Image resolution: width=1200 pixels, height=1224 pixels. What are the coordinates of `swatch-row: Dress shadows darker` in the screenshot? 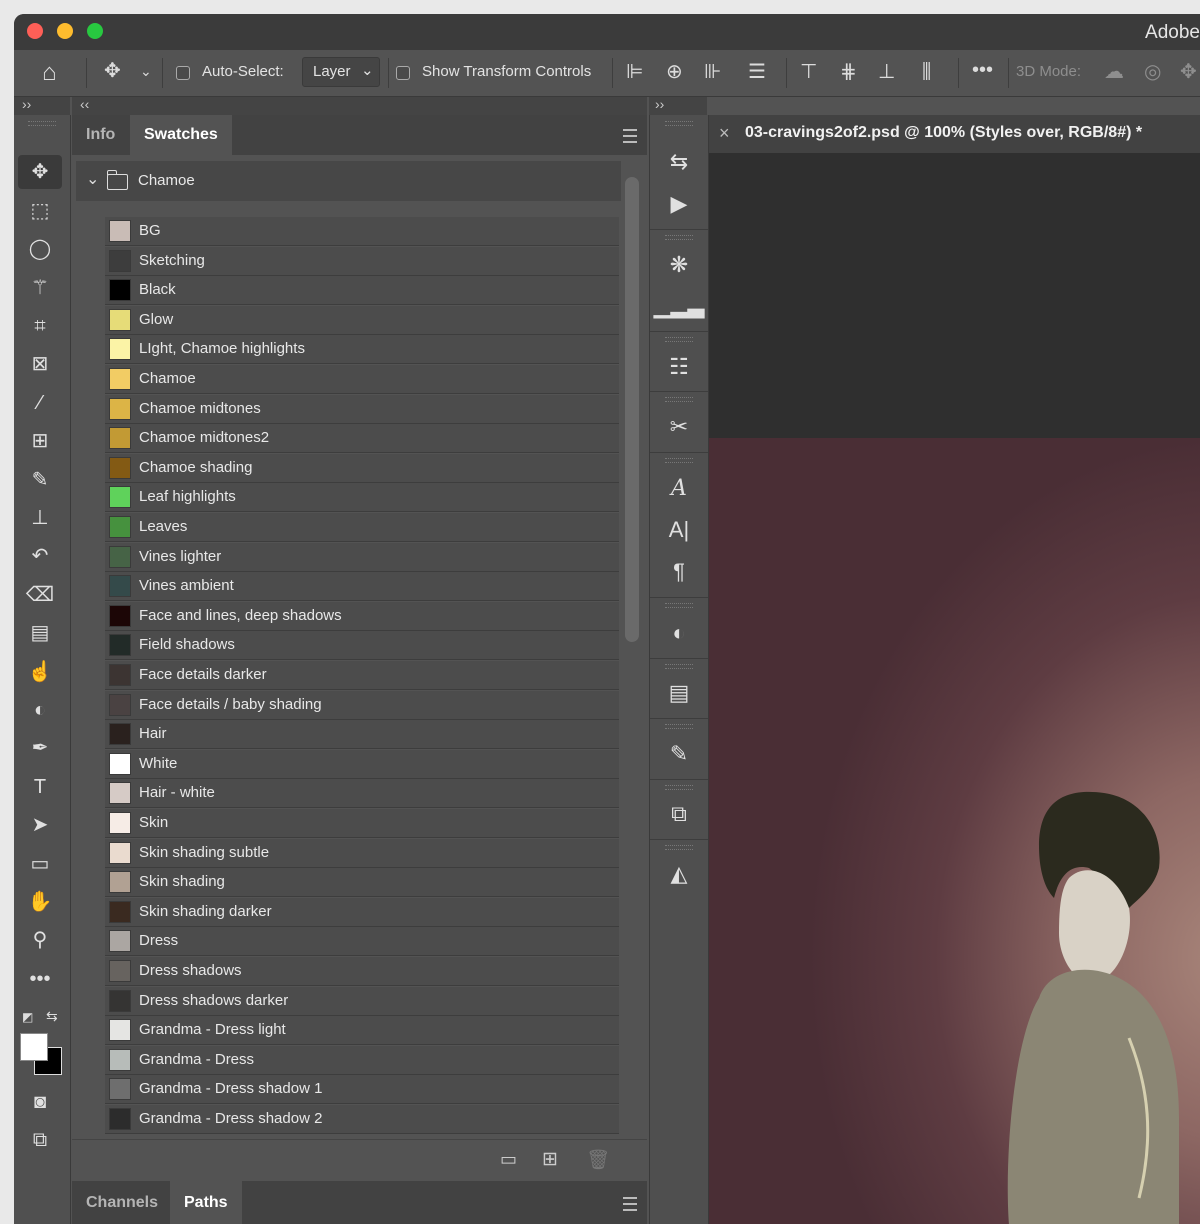 It's located at (362, 1001).